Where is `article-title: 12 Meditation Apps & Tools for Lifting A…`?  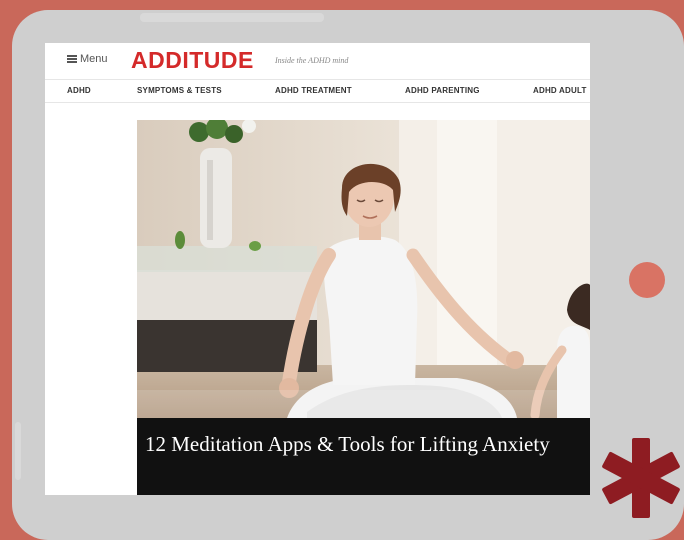 article-title: 12 Meditation Apps & Tools for Lifting A… is located at coordinates (367, 444).